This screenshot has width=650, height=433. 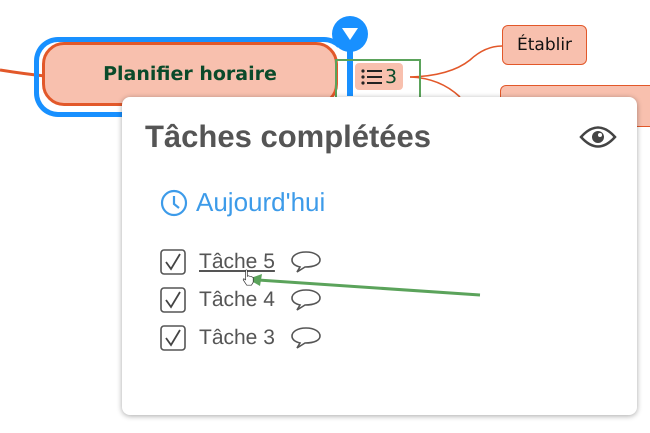 What do you see at coordinates (598, 137) in the screenshot?
I see `eye-icon` at bounding box center [598, 137].